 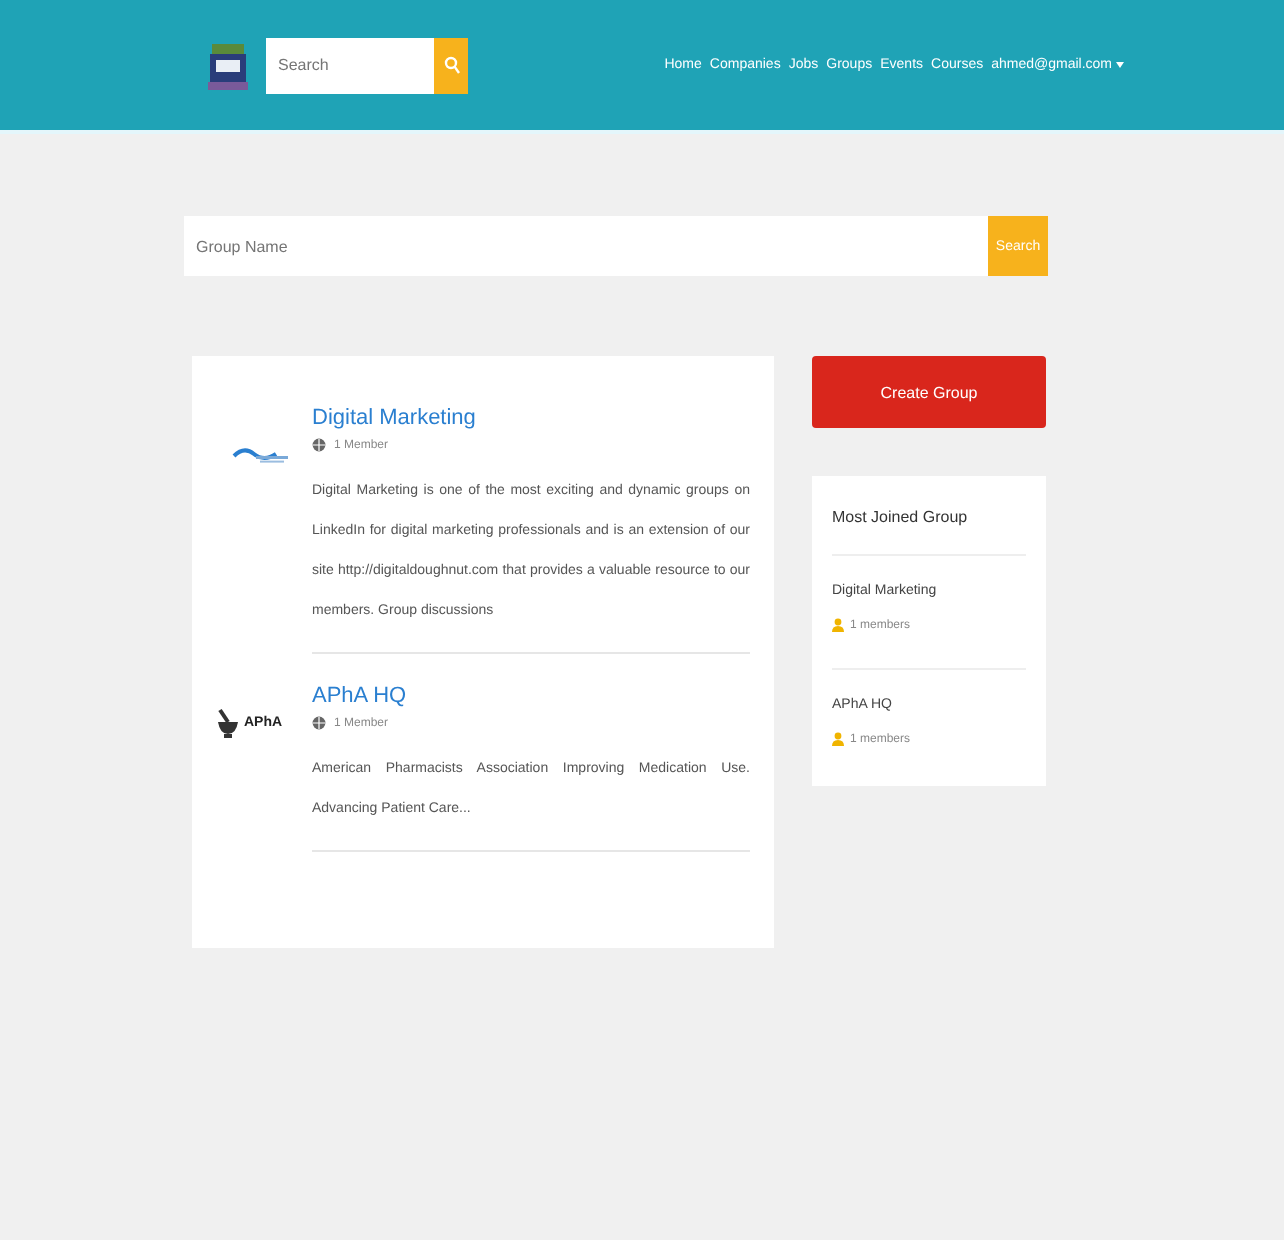 I want to click on group-name-field: Group Name, so click(x=586, y=246).